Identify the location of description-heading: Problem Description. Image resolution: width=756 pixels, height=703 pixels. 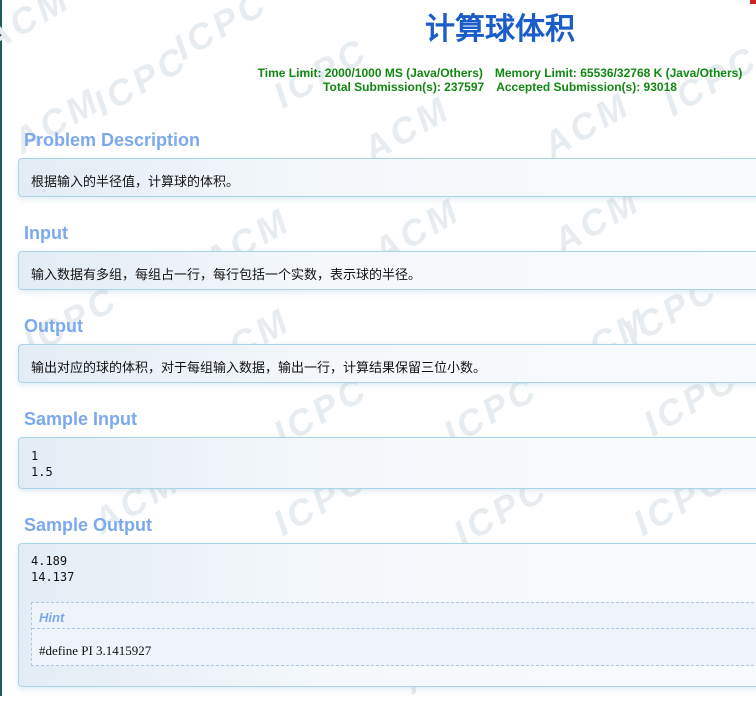
(112, 140).